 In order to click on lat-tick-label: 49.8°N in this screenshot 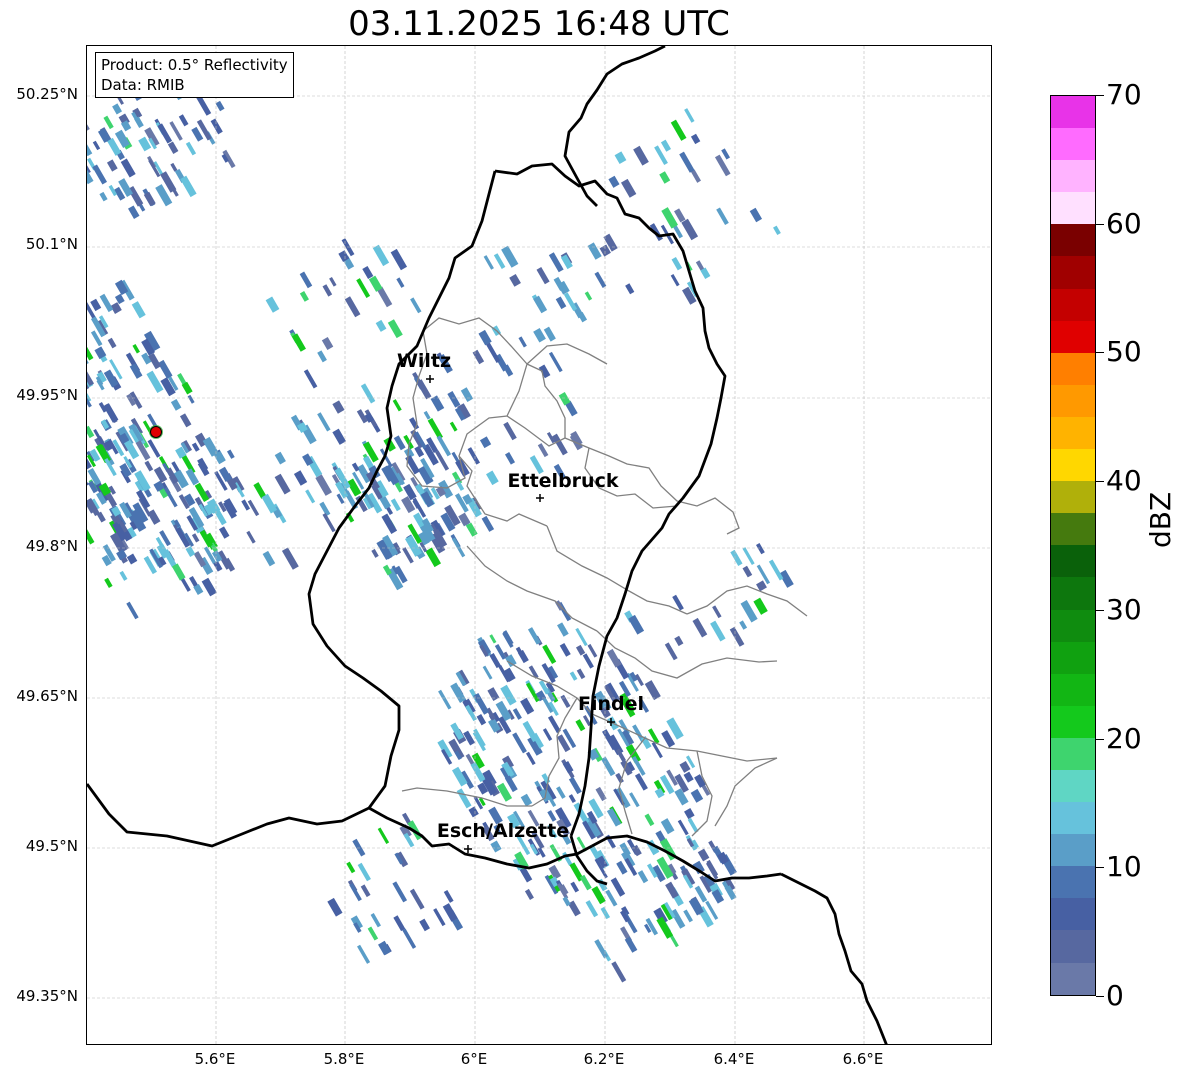, I will do `click(51, 546)`.